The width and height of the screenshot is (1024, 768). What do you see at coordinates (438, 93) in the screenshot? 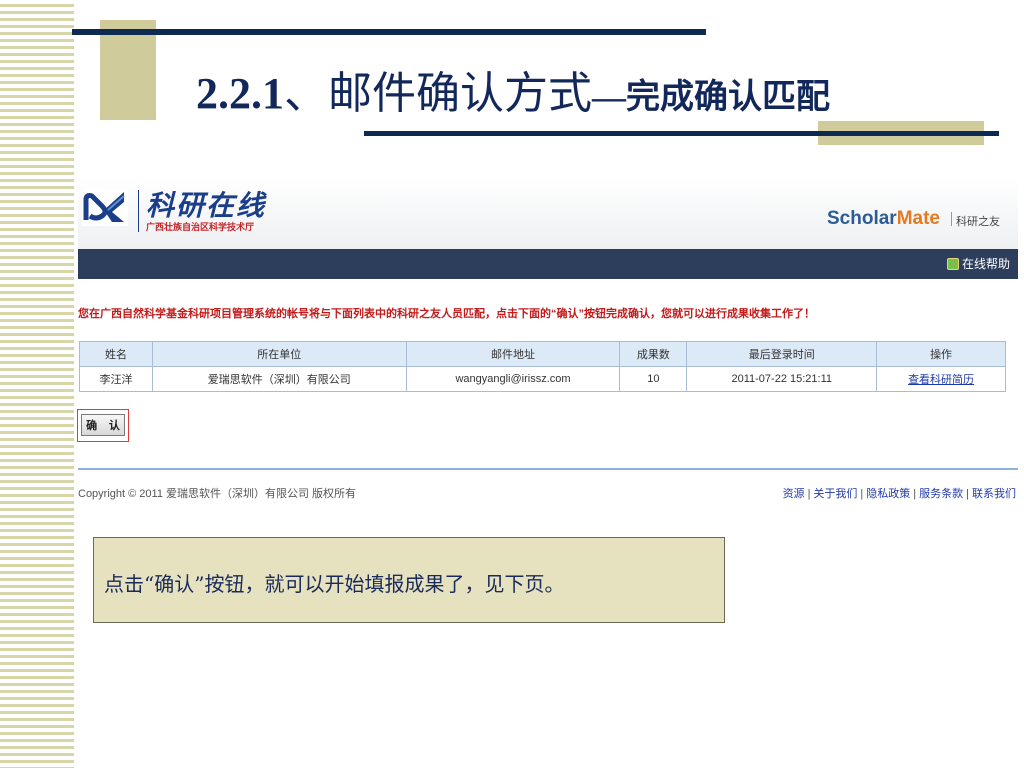
I see `slide-title-main: 、邮件确认方式` at bounding box center [438, 93].